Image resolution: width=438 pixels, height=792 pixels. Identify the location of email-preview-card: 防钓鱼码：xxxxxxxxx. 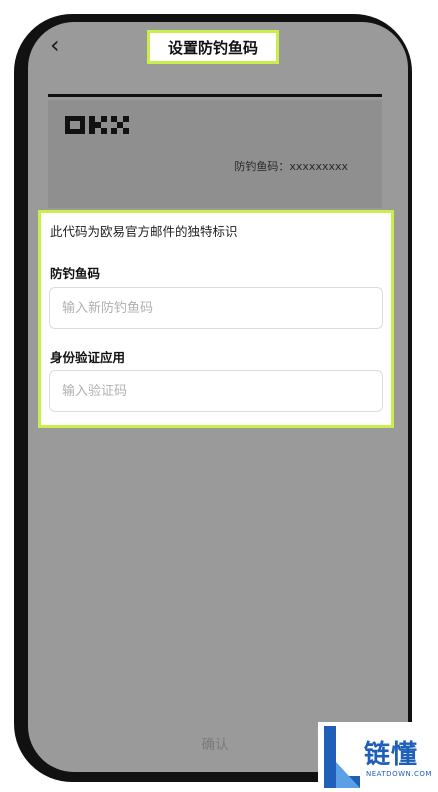
(215, 154).